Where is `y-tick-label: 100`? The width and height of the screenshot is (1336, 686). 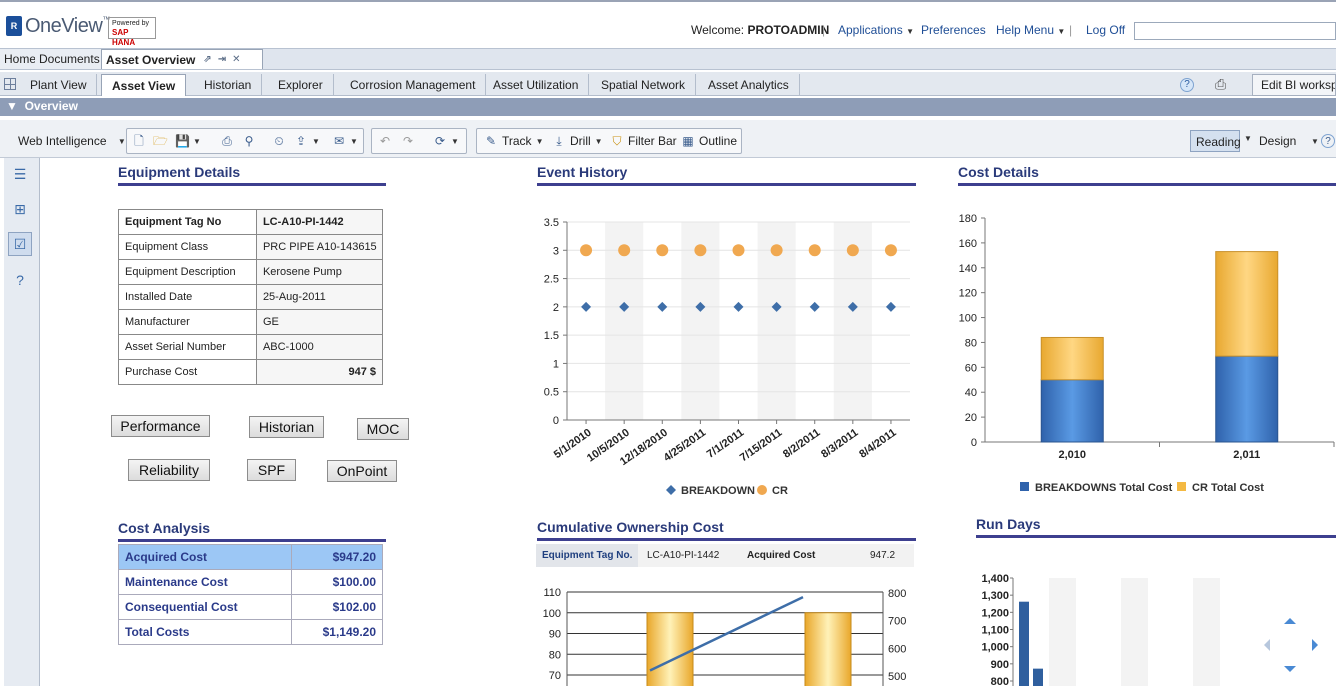
y-tick-label: 100 is located at coordinates (968, 319).